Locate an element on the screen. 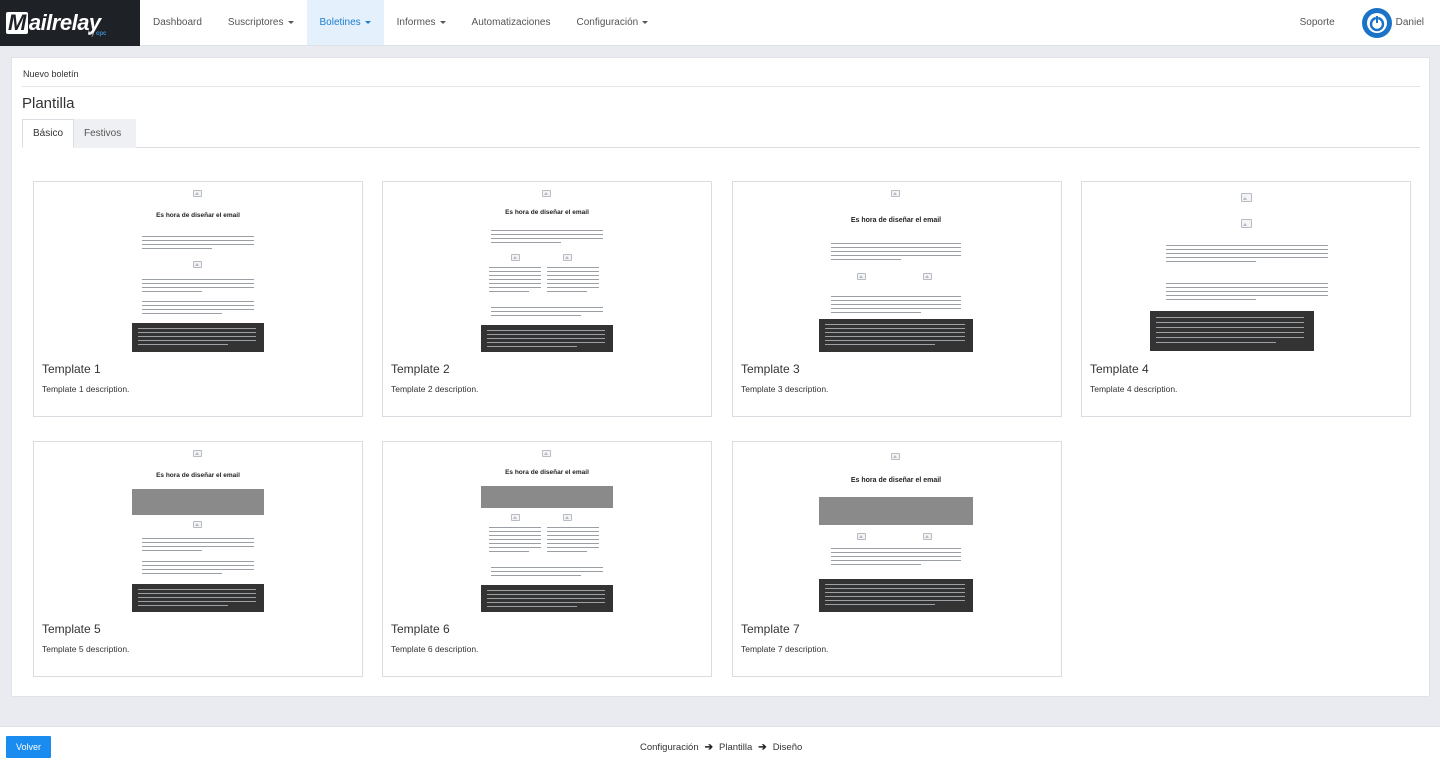 This screenshot has width=1440, height=764. step-diseno: Diseño is located at coordinates (788, 747).